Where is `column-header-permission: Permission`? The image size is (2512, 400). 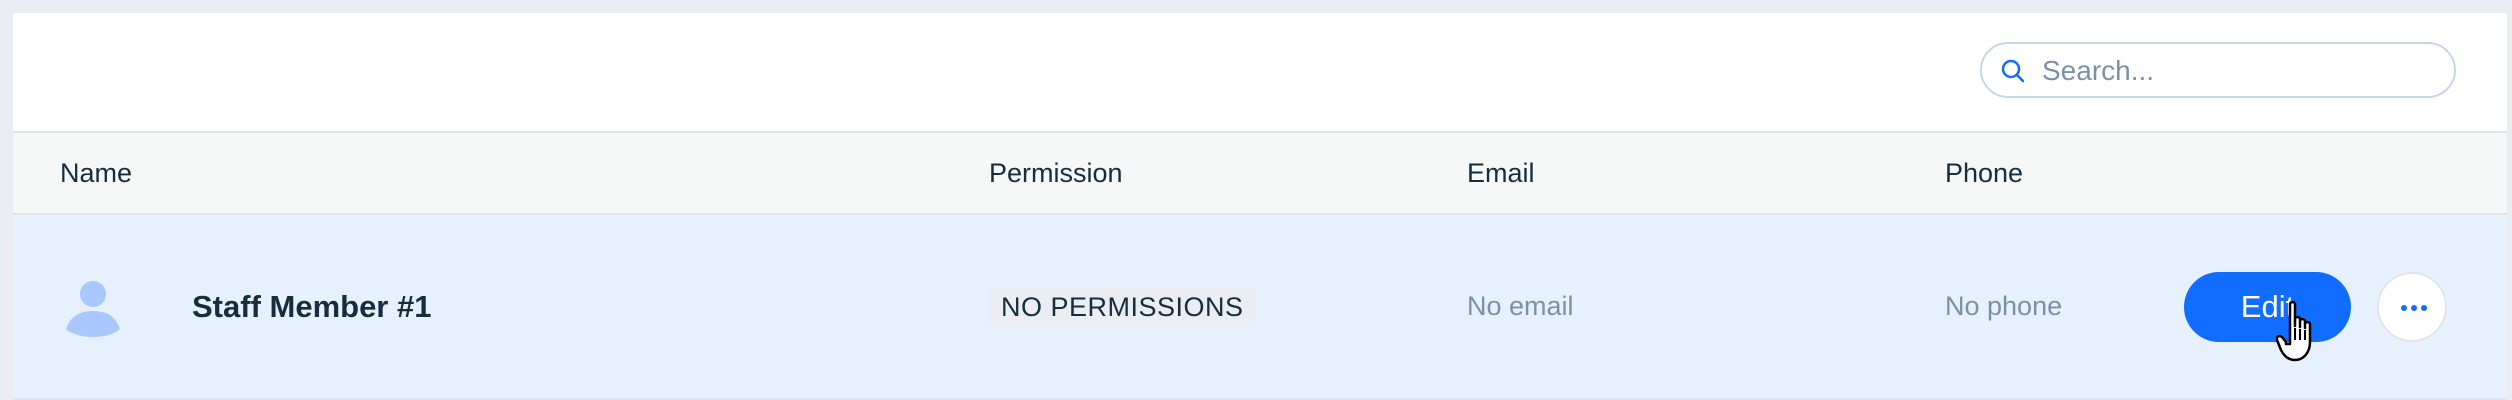
column-header-permission: Permission is located at coordinates (1056, 173).